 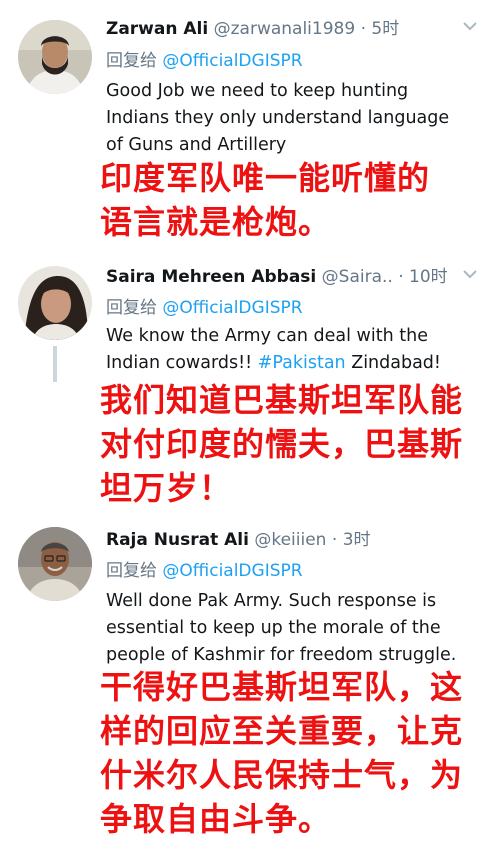 What do you see at coordinates (302, 363) in the screenshot?
I see `hashtag-link: #Pakistan` at bounding box center [302, 363].